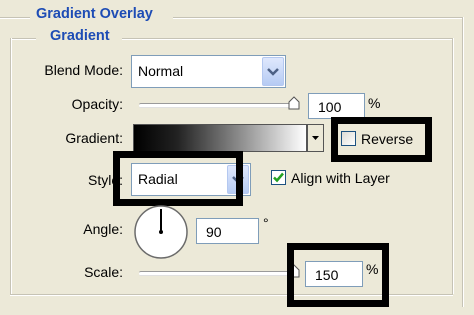 The width and height of the screenshot is (474, 315). I want to click on angle-dial-icon, so click(161, 232).